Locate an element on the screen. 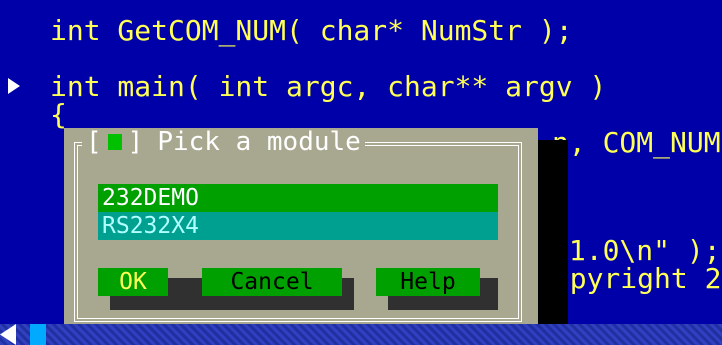 This screenshot has width=722, height=345. execution-arrow-icon is located at coordinates (14, 86).